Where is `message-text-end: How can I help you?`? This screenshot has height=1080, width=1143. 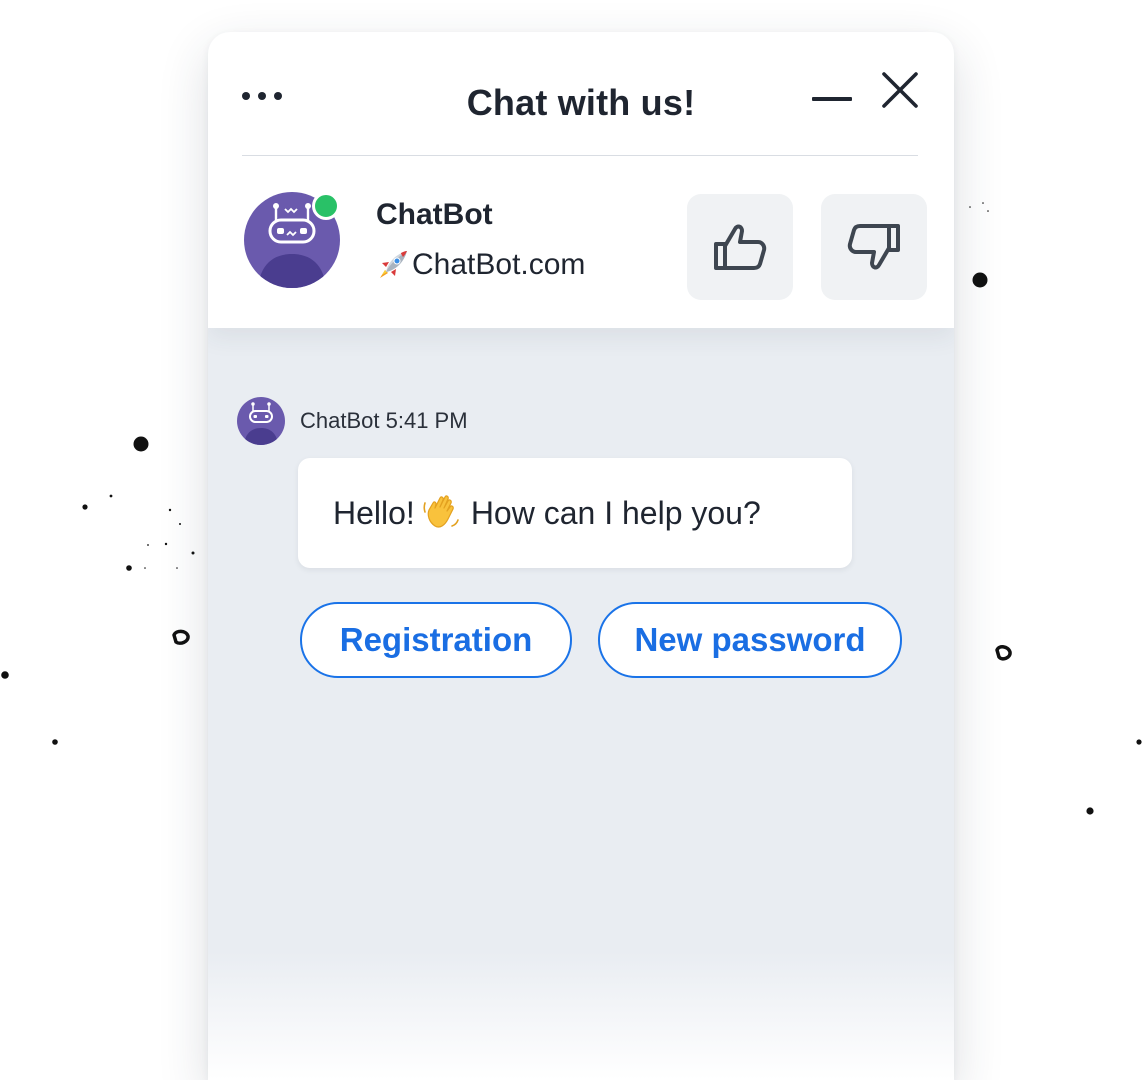 message-text-end: How can I help you? is located at coordinates (615, 512).